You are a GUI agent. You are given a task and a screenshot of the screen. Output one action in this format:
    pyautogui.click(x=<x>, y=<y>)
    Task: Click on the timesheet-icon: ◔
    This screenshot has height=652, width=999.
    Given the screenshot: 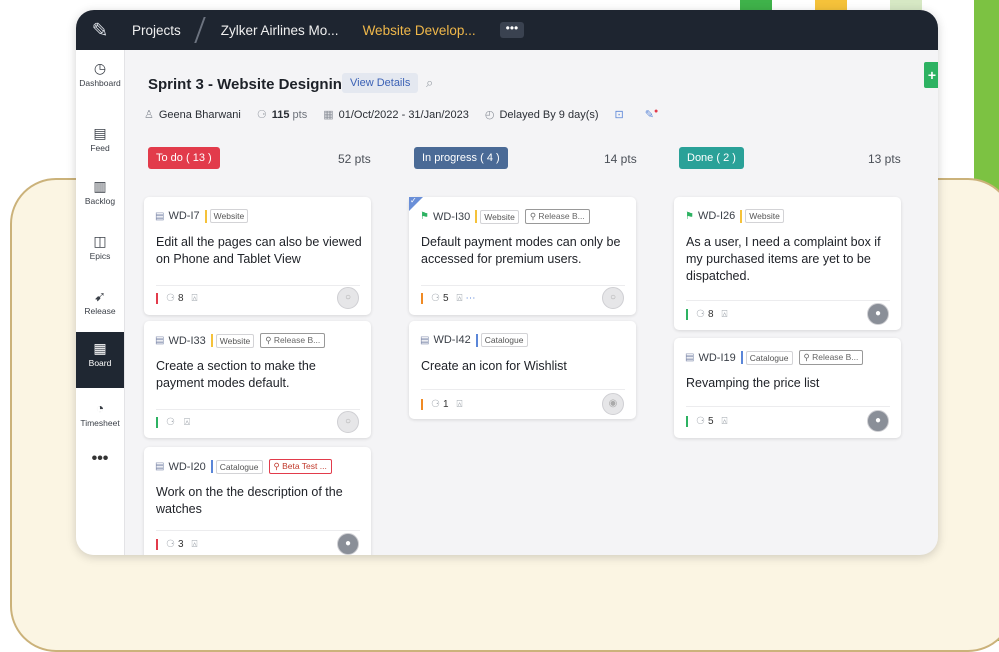 What is the action you would take?
    pyautogui.click(x=100, y=408)
    